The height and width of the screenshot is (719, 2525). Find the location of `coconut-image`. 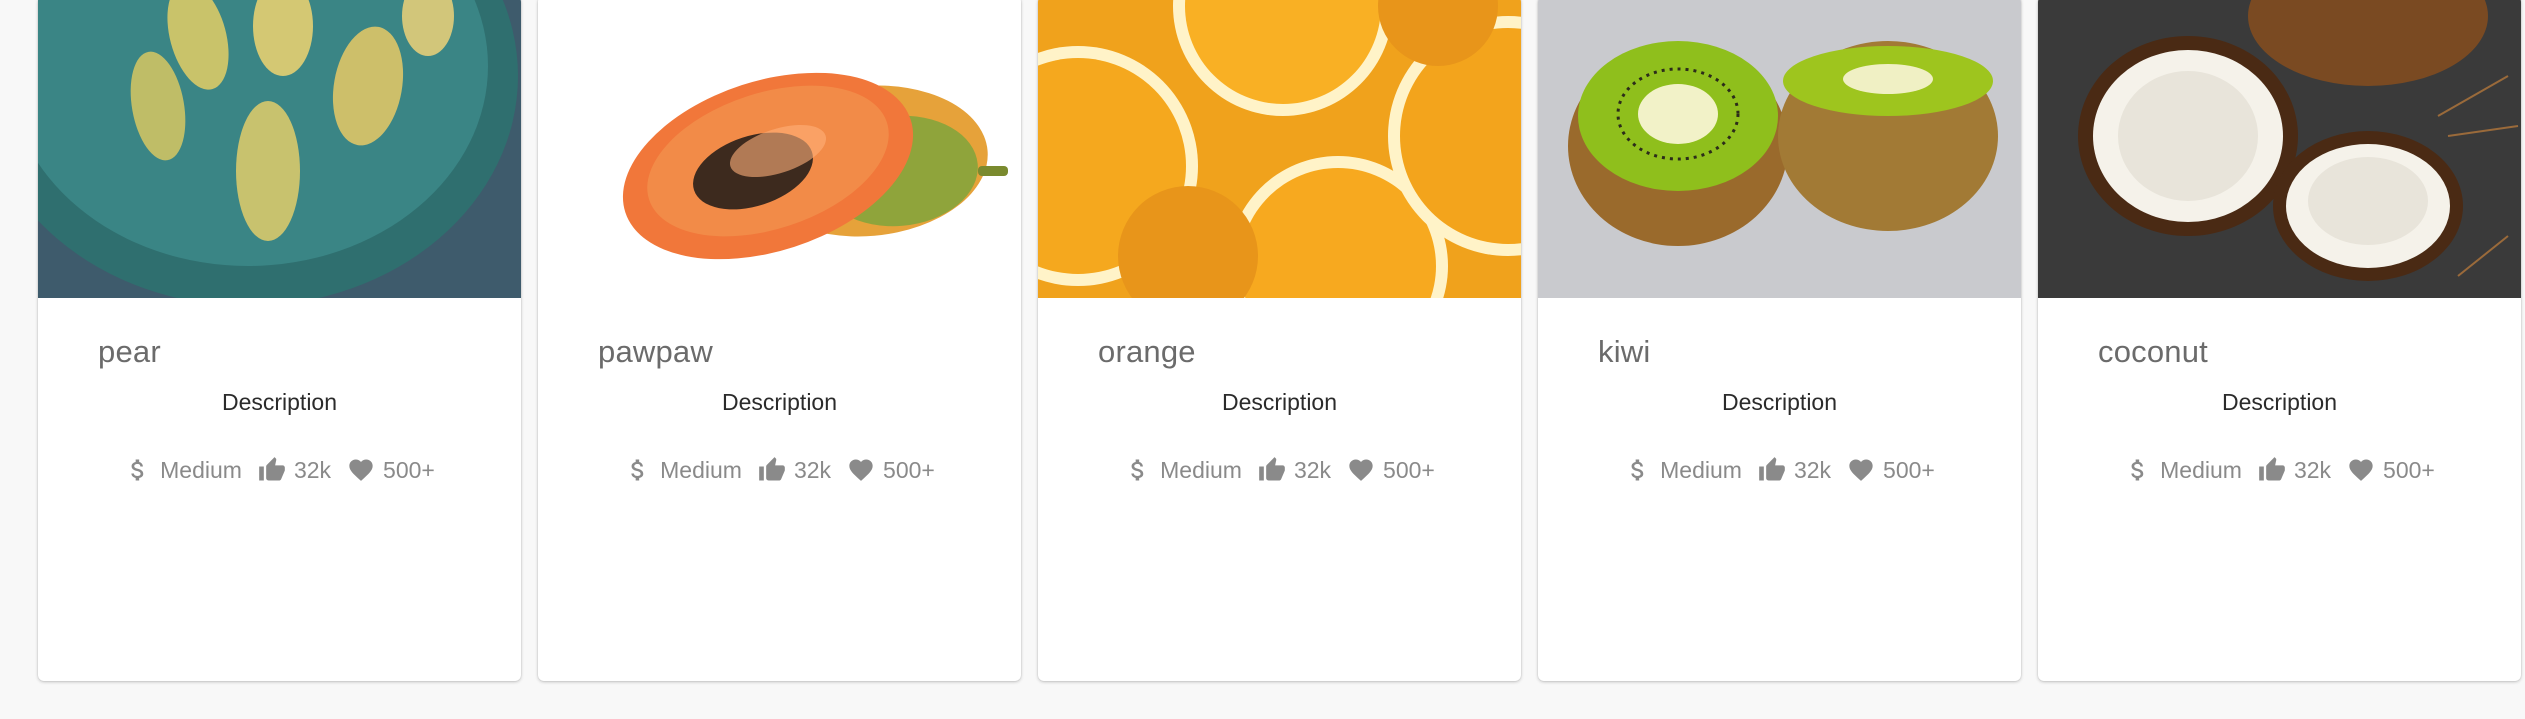

coconut-image is located at coordinates (2279, 149).